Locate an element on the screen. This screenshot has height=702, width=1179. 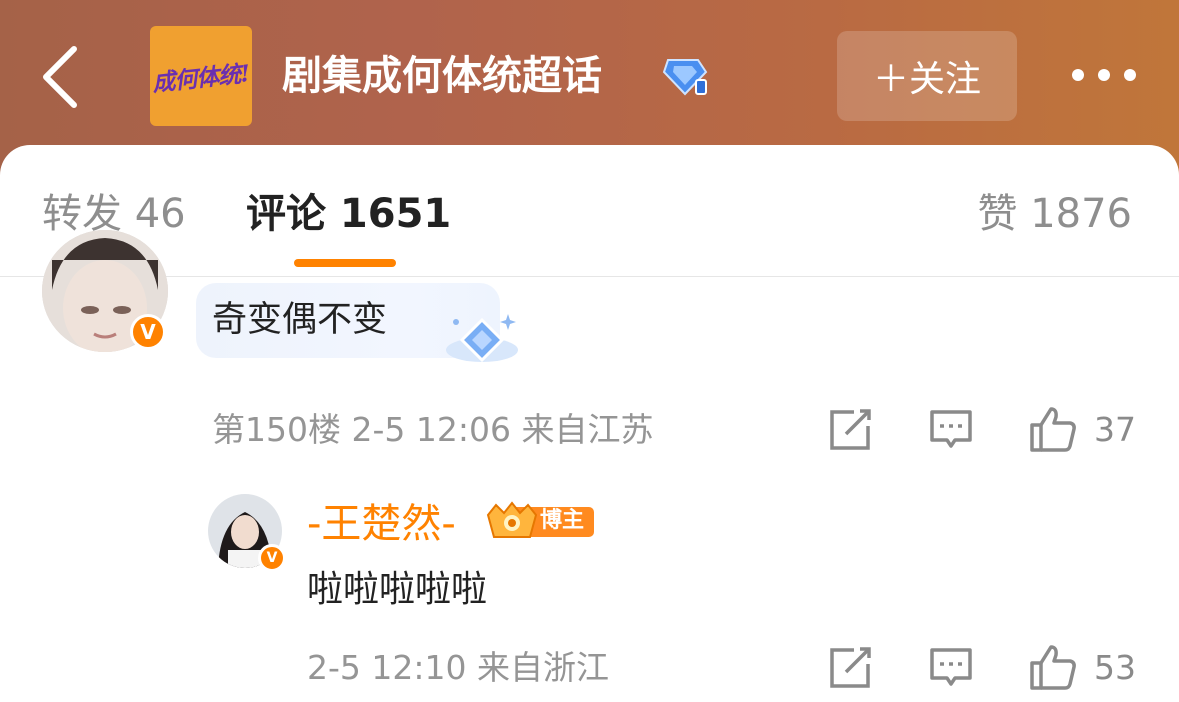
back-arrow-icon is located at coordinates (60, 77).